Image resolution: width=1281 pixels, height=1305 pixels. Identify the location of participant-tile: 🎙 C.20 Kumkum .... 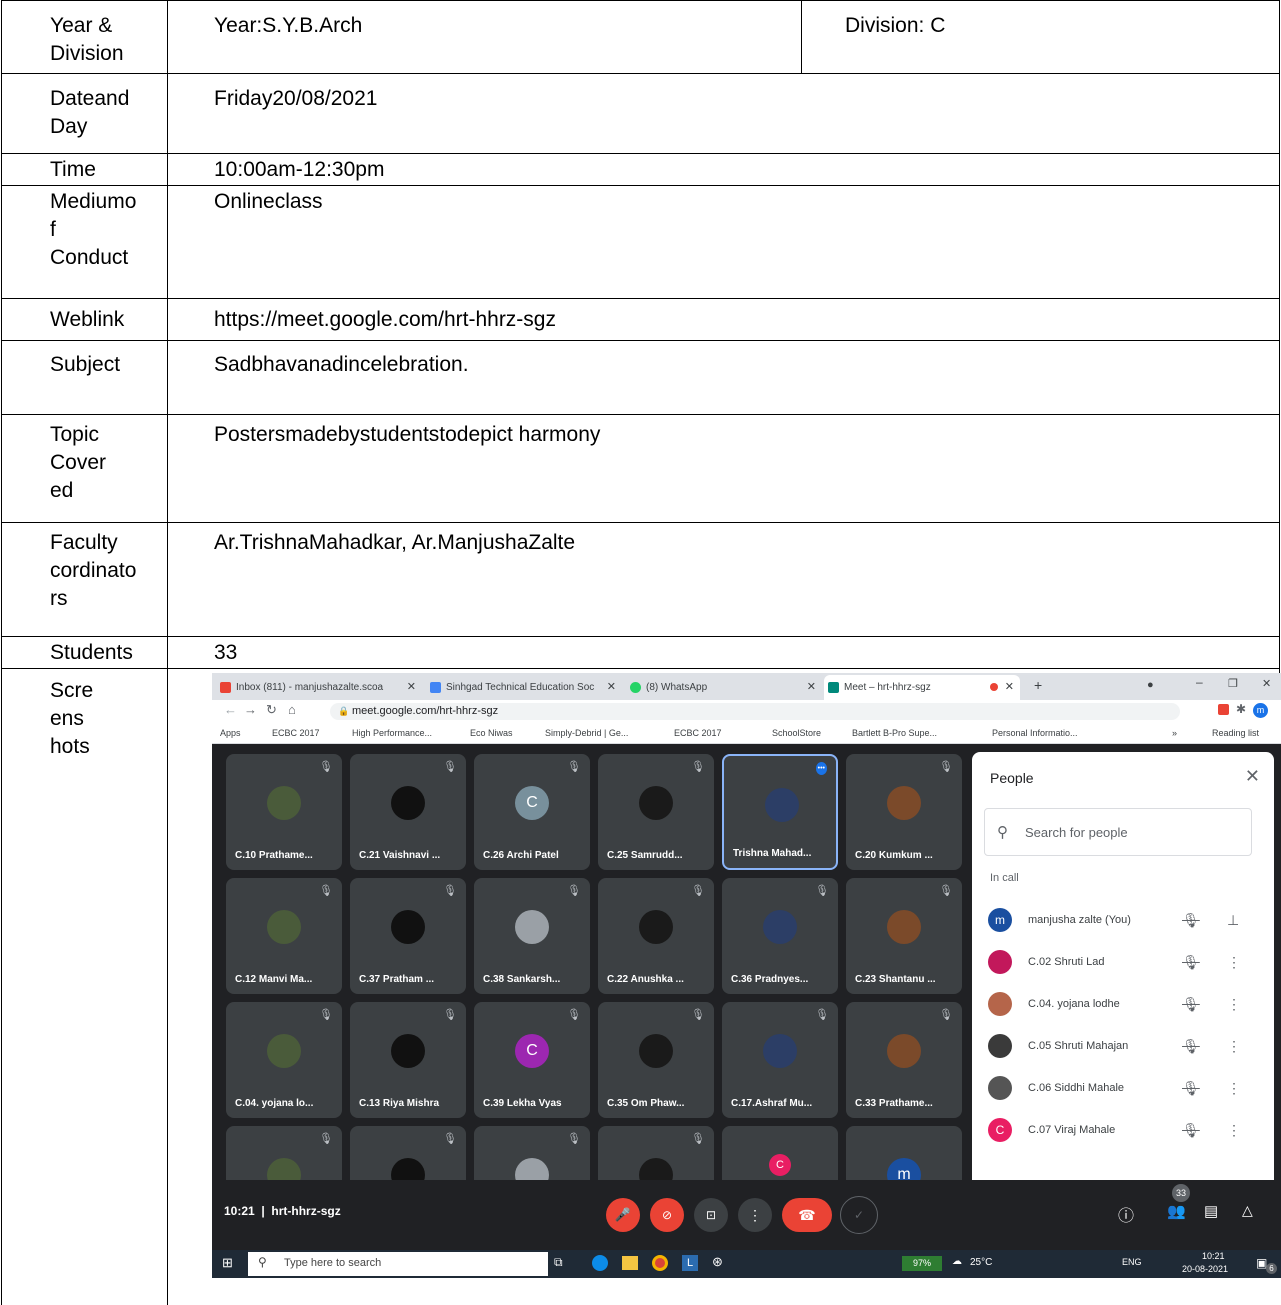
(904, 812).